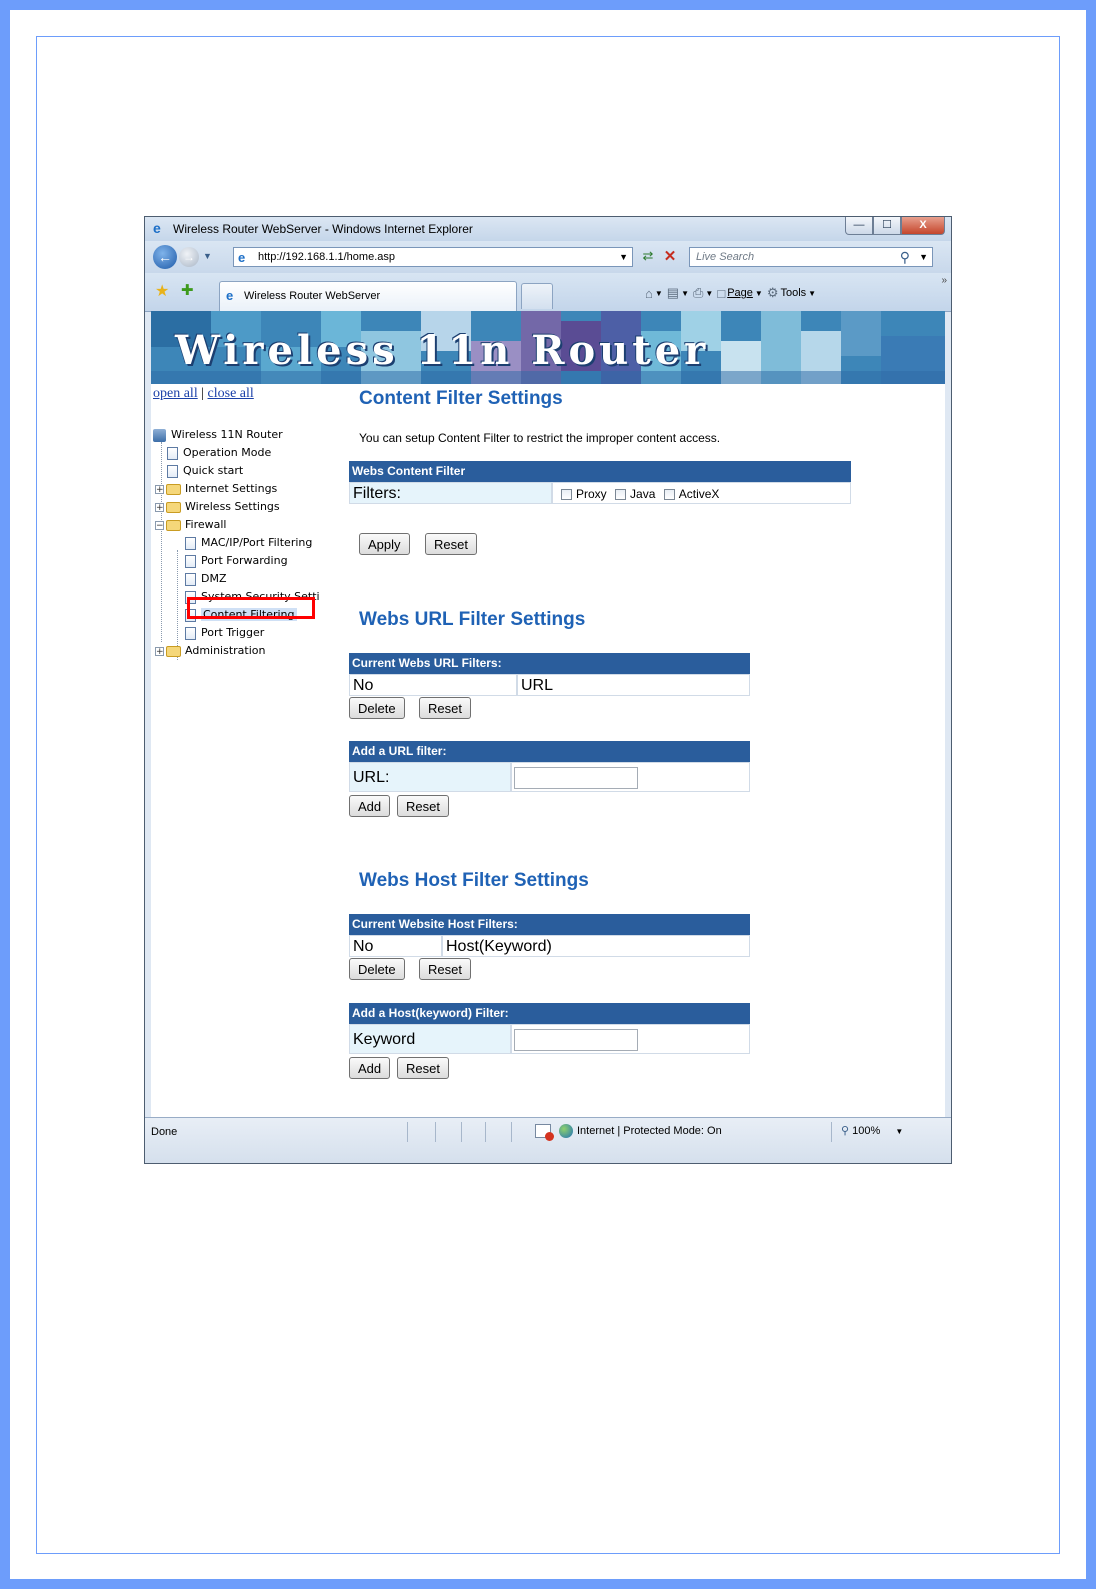 The height and width of the screenshot is (1589, 1096). I want to click on sidebar-item-firewall: − Firewall, so click(190, 525).